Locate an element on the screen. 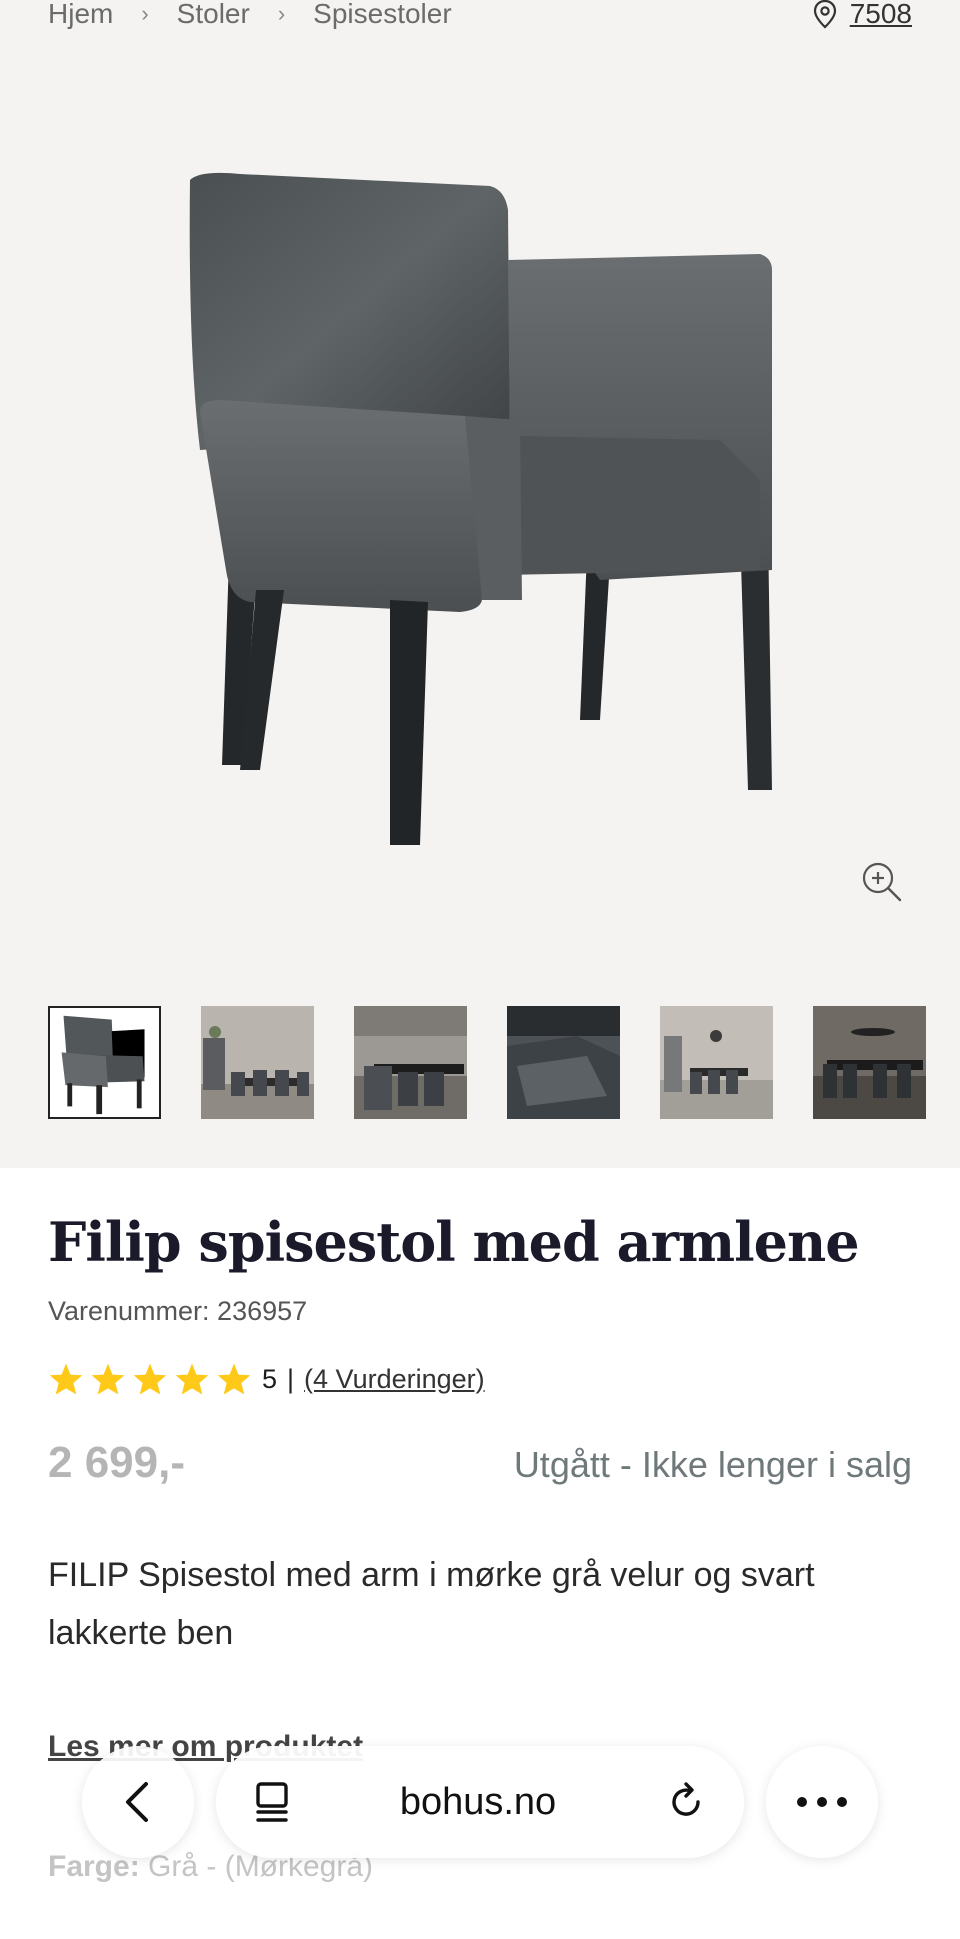  browser-back-button is located at coordinates (138, 1802).